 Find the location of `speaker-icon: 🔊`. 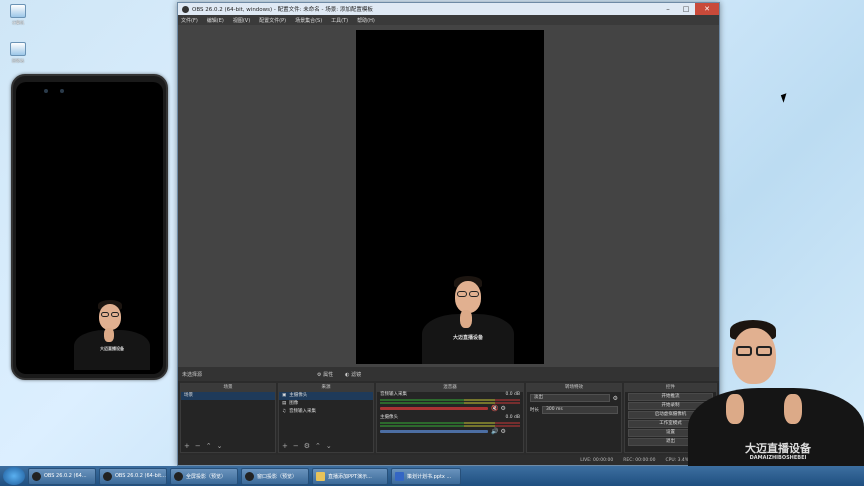

speaker-icon: 🔊 is located at coordinates (494, 431).